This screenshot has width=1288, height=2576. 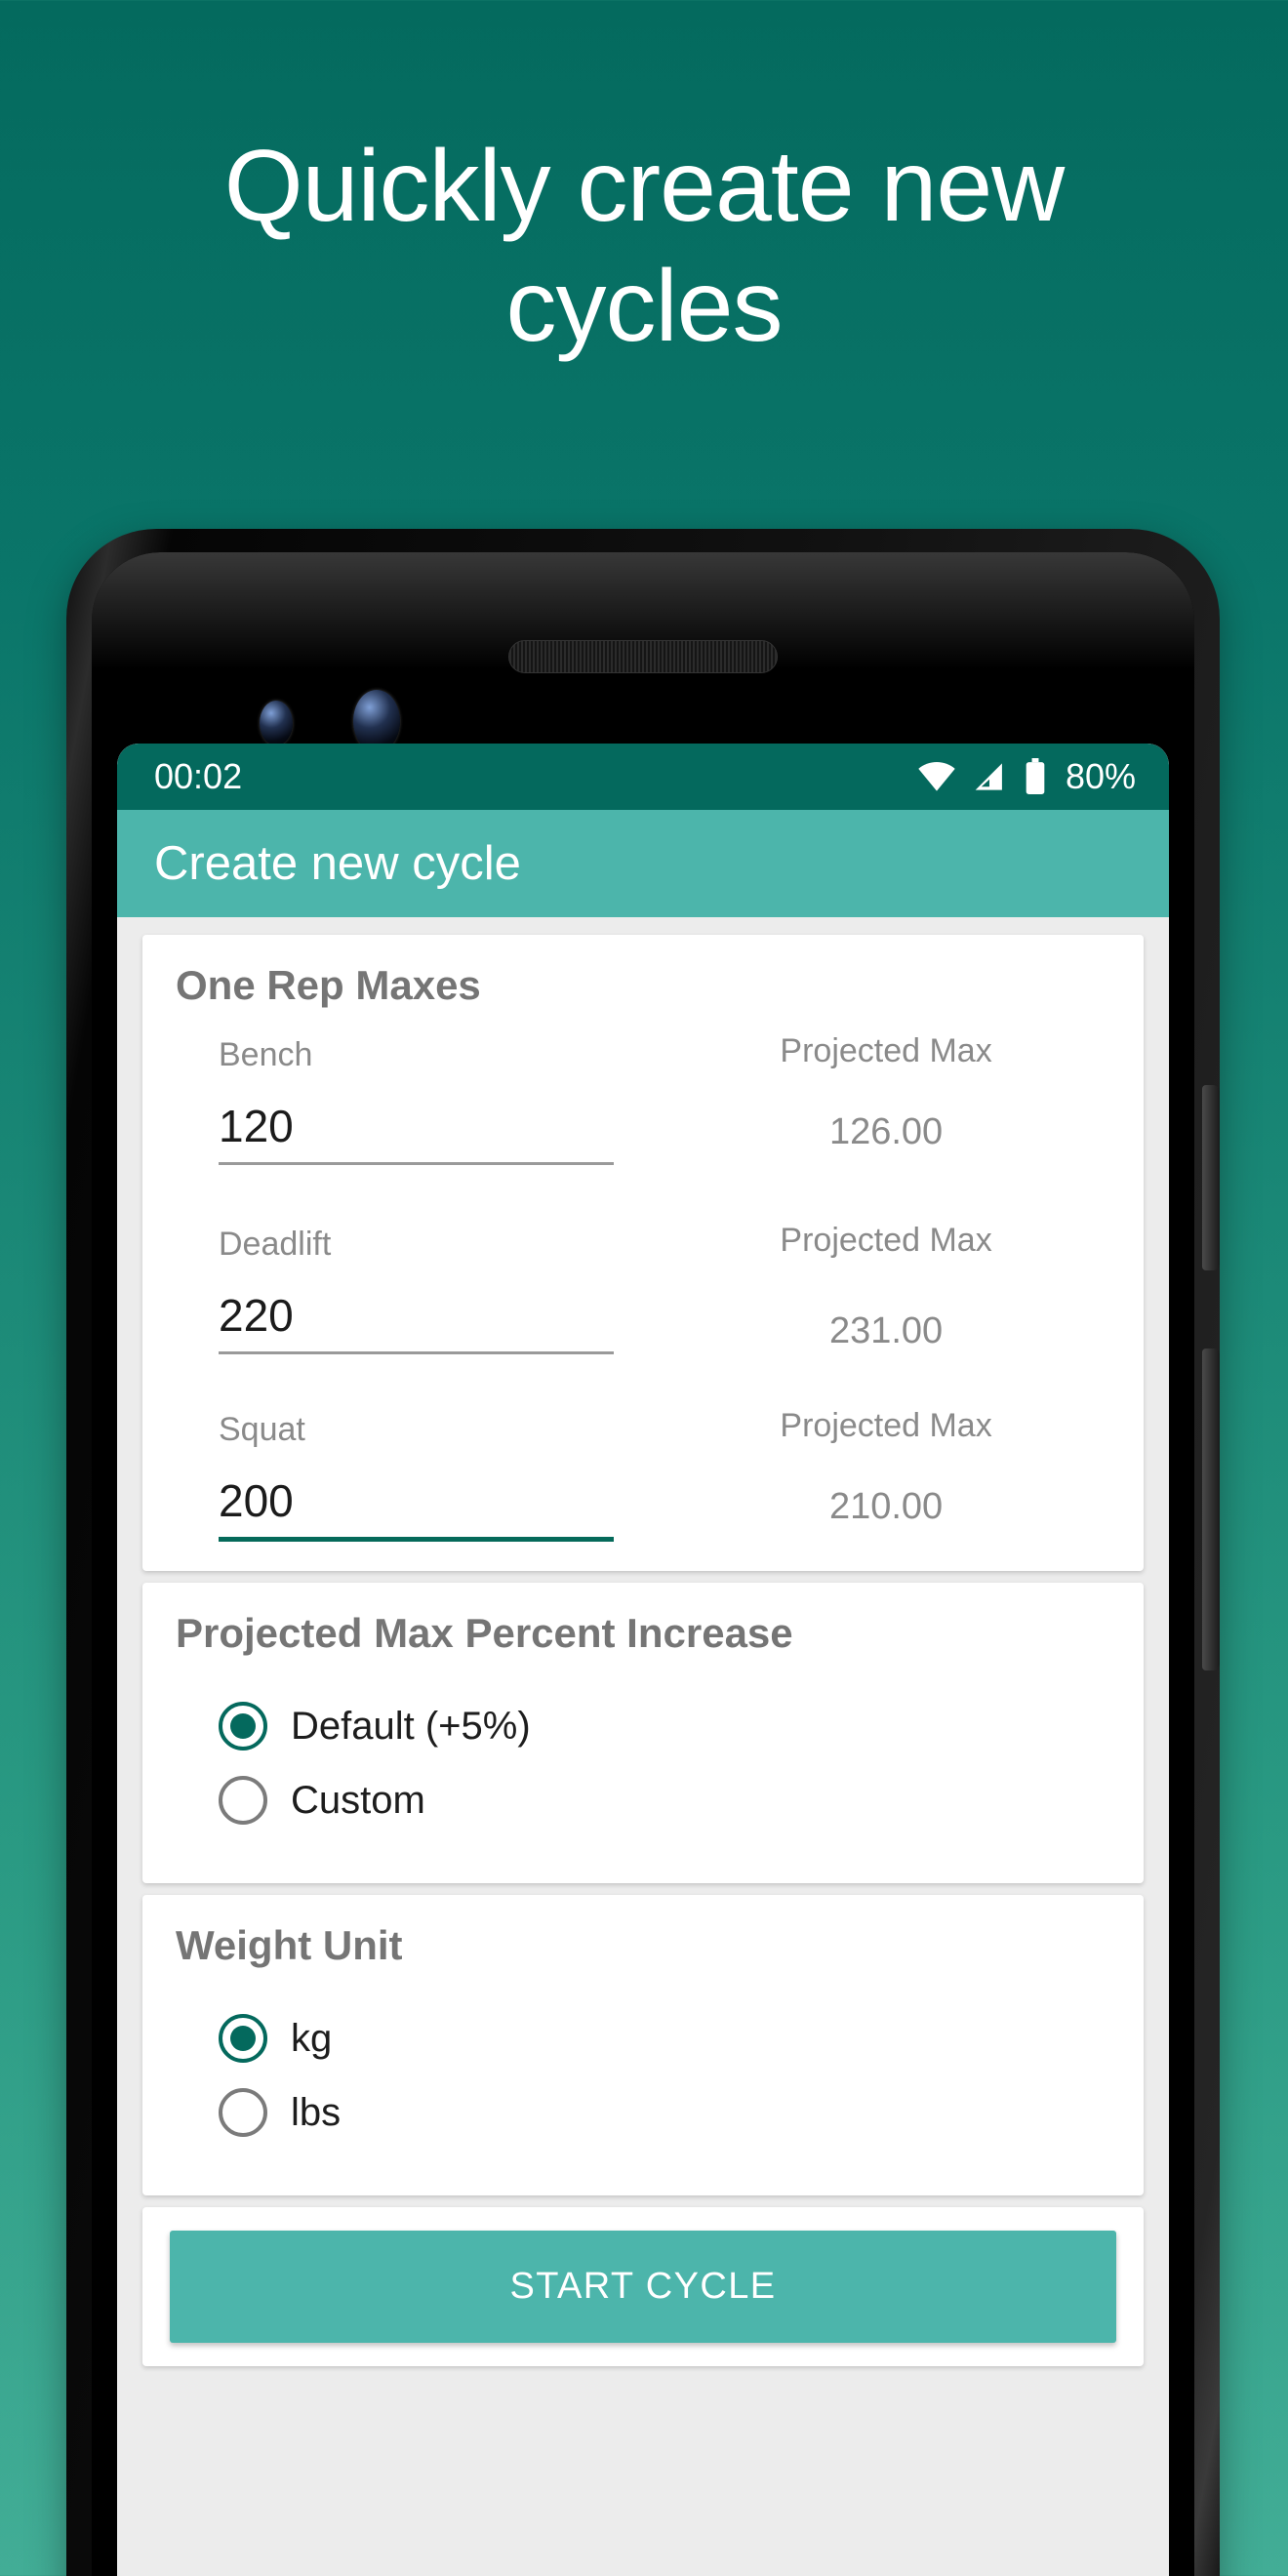 What do you see at coordinates (1211, 1177) in the screenshot?
I see `power-button` at bounding box center [1211, 1177].